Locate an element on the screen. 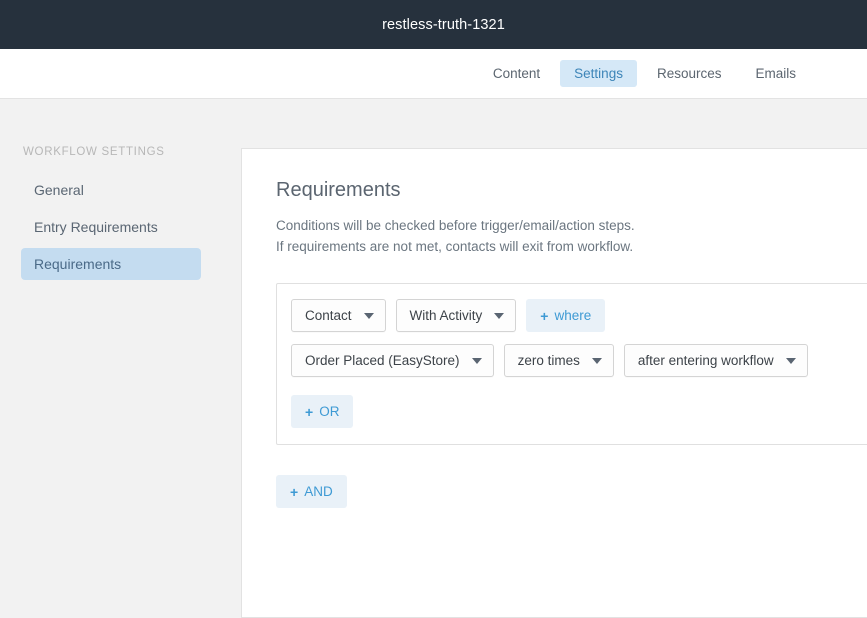 The height and width of the screenshot is (618, 867). add-and-condition-button: + AND is located at coordinates (311, 491).